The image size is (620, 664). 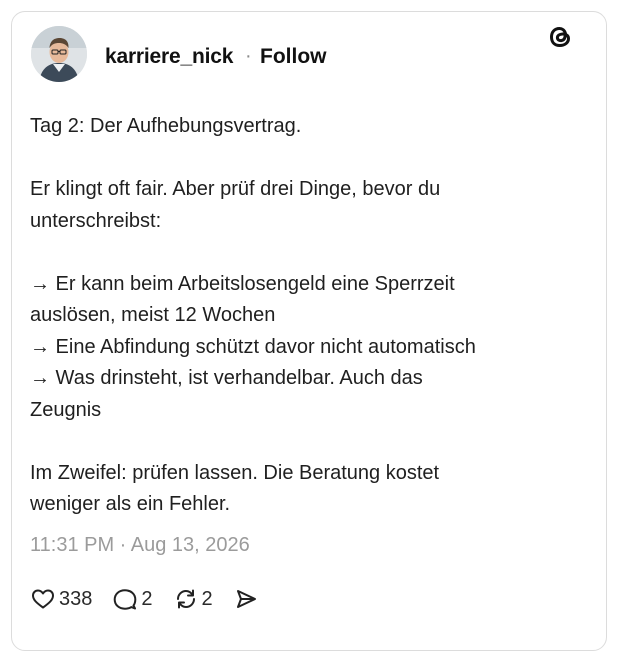 I want to click on username: karriere_nick, so click(x=169, y=57).